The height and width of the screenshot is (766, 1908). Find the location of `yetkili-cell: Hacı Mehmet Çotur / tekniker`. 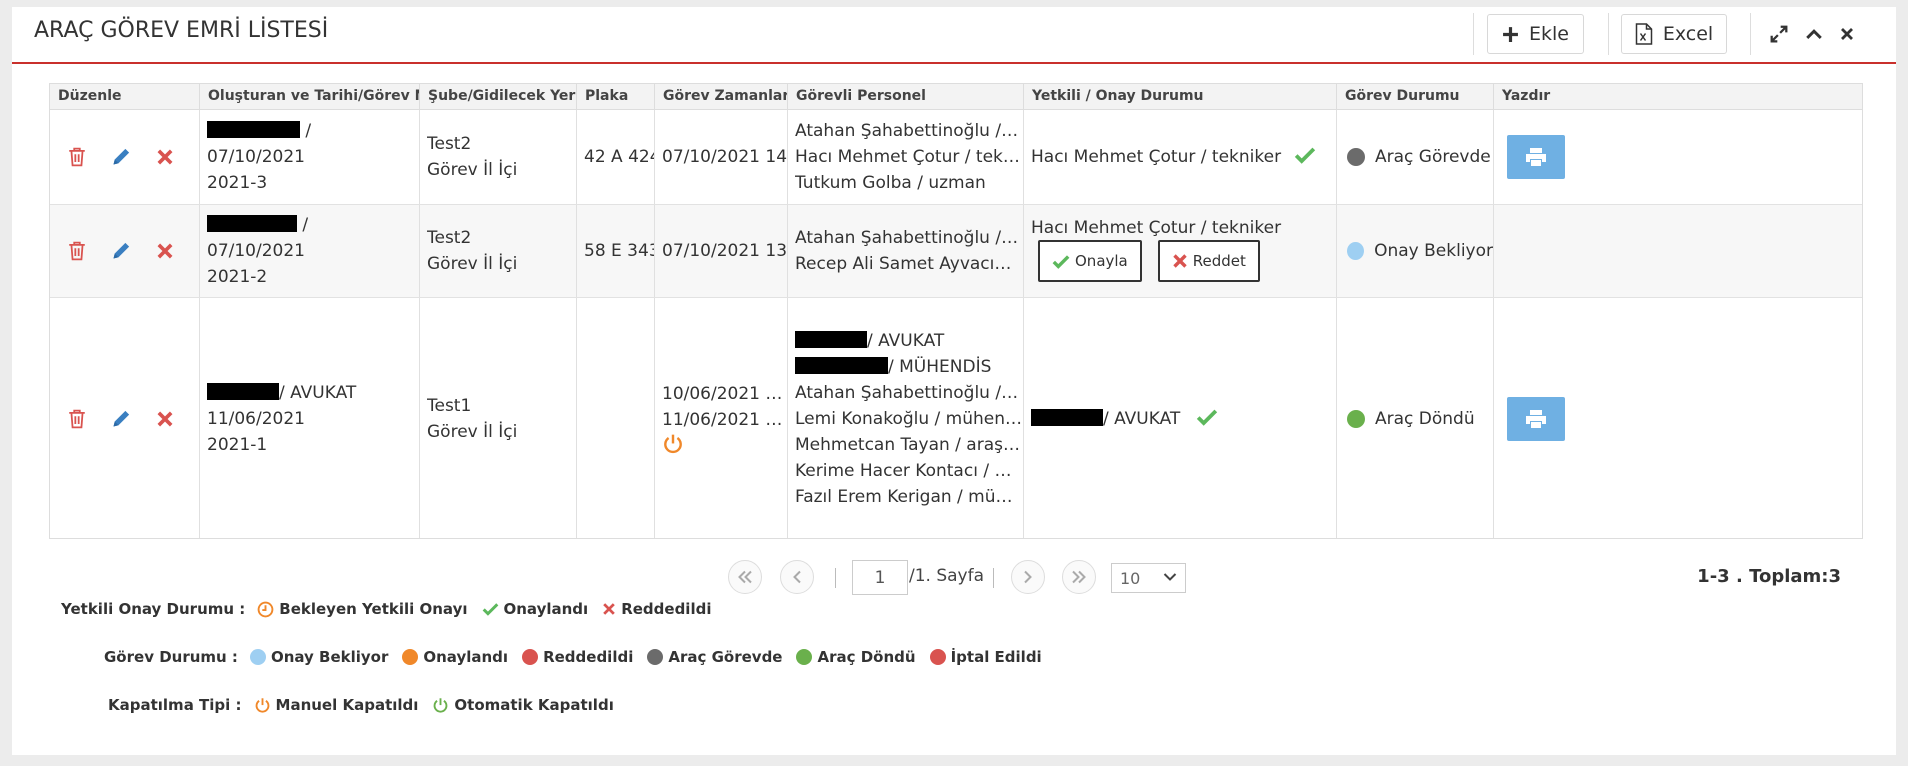

yetkili-cell: Hacı Mehmet Çotur / tekniker is located at coordinates (1180, 157).